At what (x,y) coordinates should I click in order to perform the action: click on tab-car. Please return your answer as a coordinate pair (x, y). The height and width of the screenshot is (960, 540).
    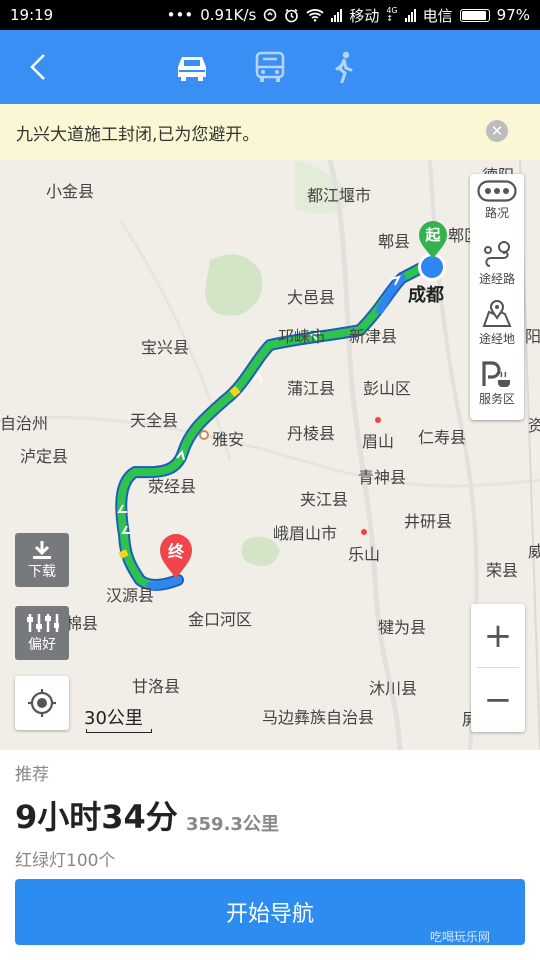
    Looking at the image, I should click on (192, 67).